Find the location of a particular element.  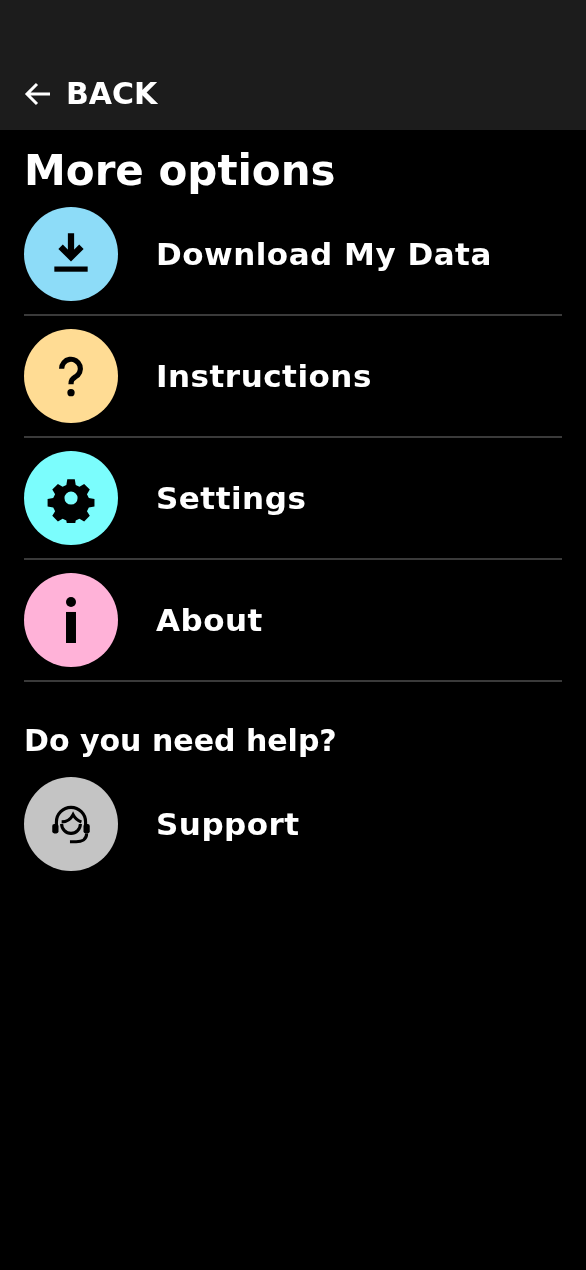

menu-item: Instructions is located at coordinates (293, 377).